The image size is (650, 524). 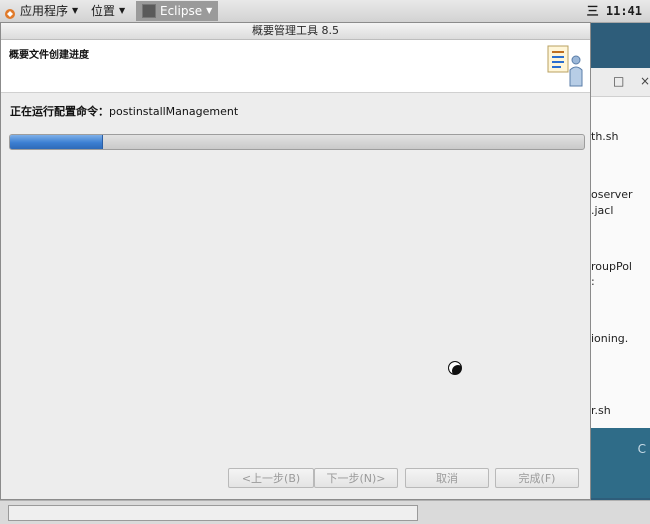 I want to click on status-label: 正在运行配置命令：, so click(x=59, y=111).